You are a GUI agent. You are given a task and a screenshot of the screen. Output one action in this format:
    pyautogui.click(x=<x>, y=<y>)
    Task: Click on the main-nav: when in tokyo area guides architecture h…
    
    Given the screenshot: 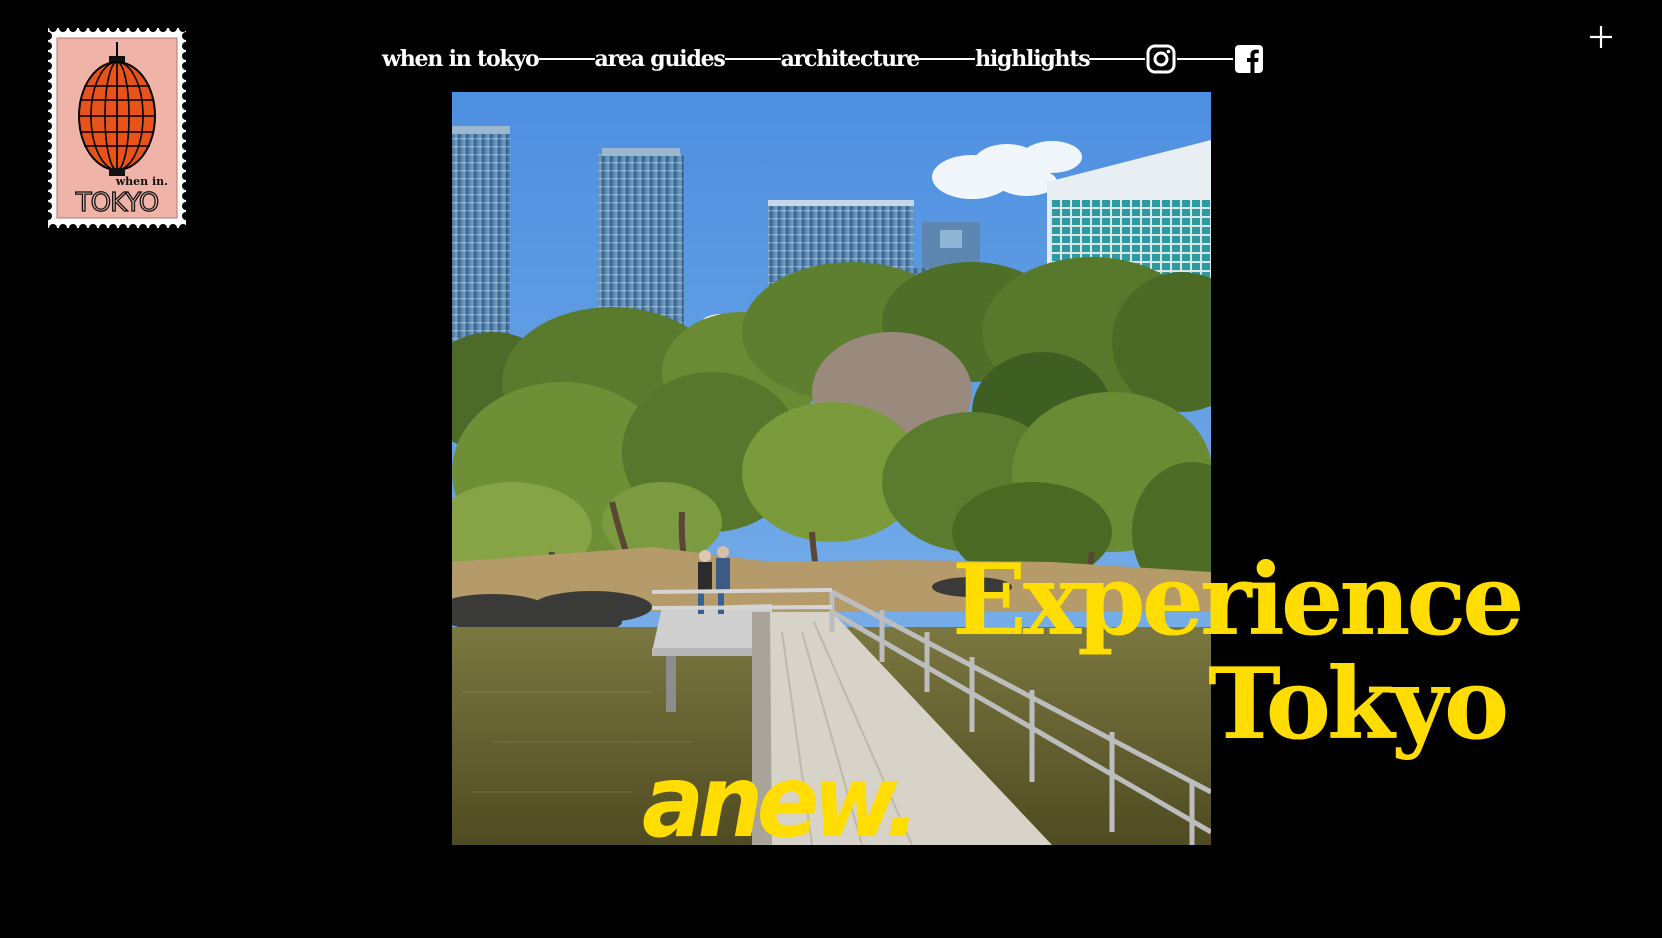 What is the action you would take?
    pyautogui.click(x=823, y=59)
    